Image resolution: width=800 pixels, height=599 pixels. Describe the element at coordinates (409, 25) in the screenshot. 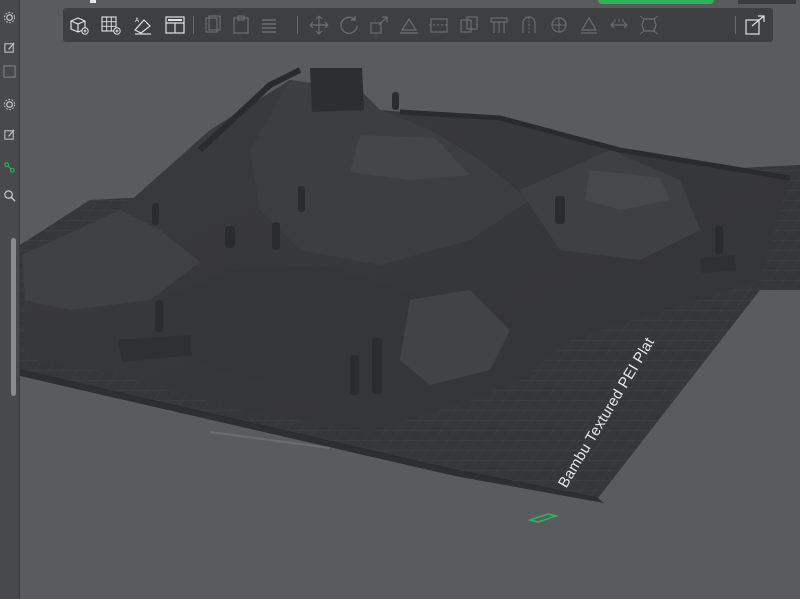

I see `lay-on-face-icon` at that location.